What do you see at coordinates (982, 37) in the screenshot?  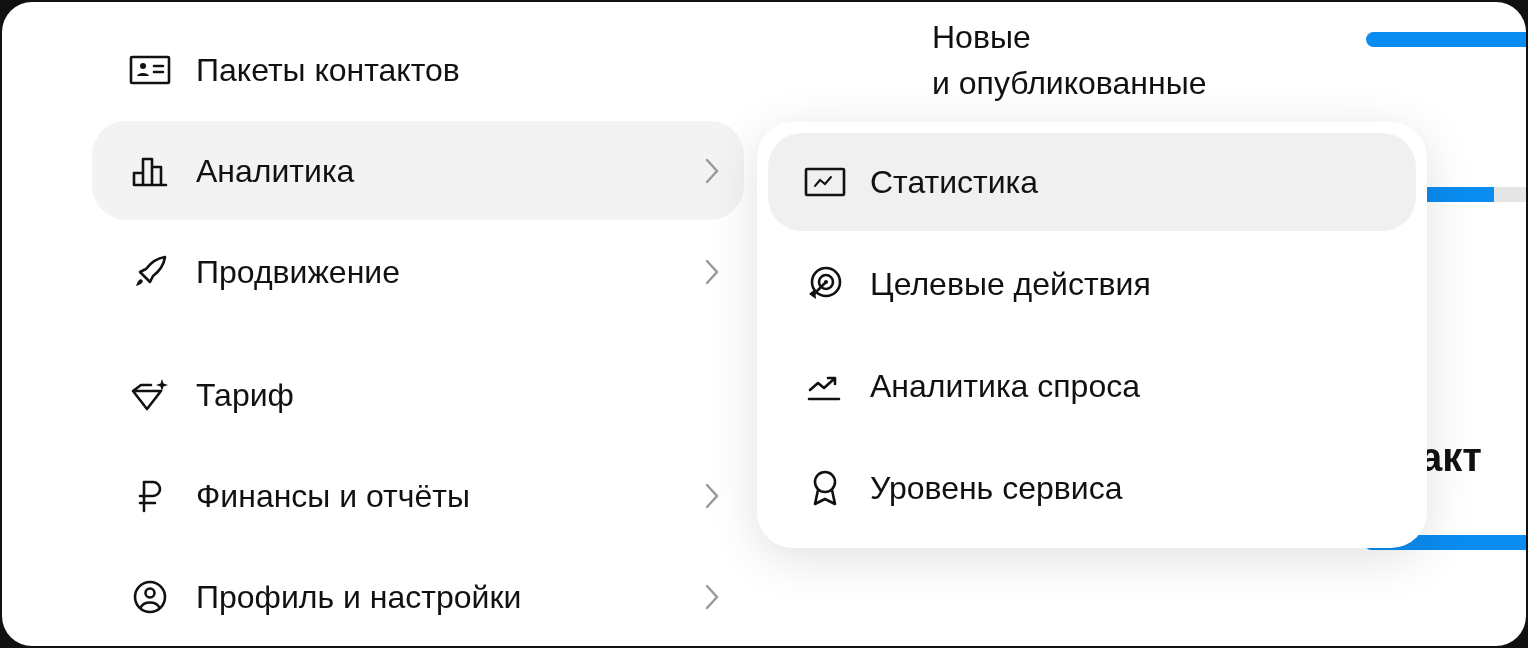 I see `card-title: Новые` at bounding box center [982, 37].